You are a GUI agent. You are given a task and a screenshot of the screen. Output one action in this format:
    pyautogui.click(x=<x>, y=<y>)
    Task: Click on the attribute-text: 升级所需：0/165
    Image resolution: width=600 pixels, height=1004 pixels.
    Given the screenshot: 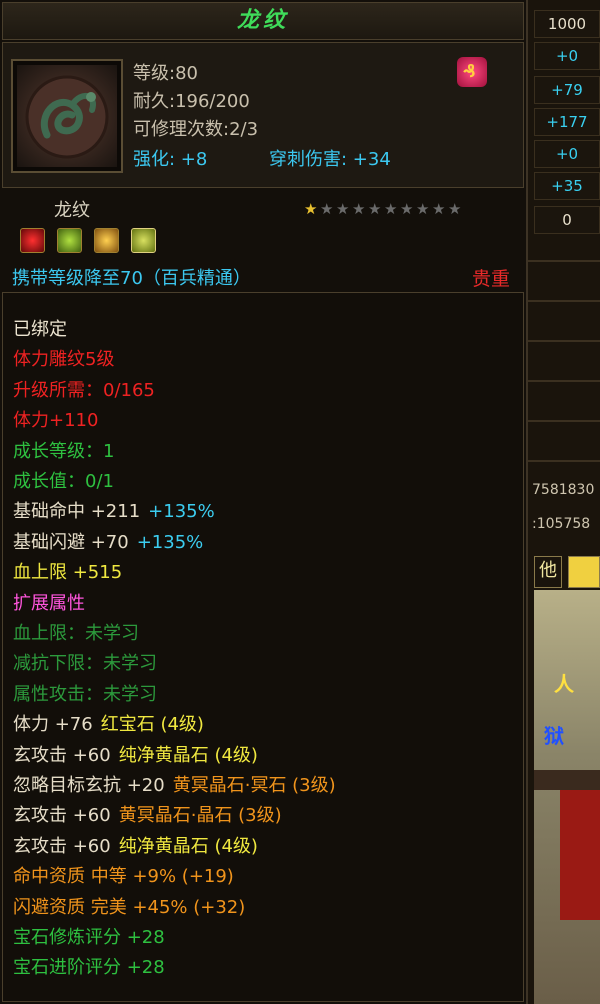 What is the action you would take?
    pyautogui.click(x=84, y=390)
    